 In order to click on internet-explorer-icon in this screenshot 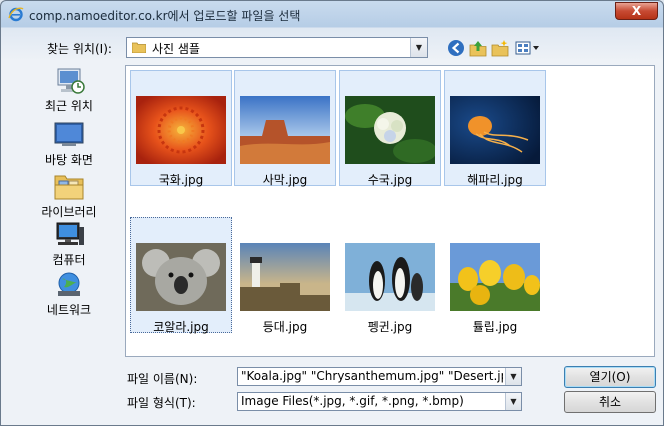, I will do `click(16, 14)`.